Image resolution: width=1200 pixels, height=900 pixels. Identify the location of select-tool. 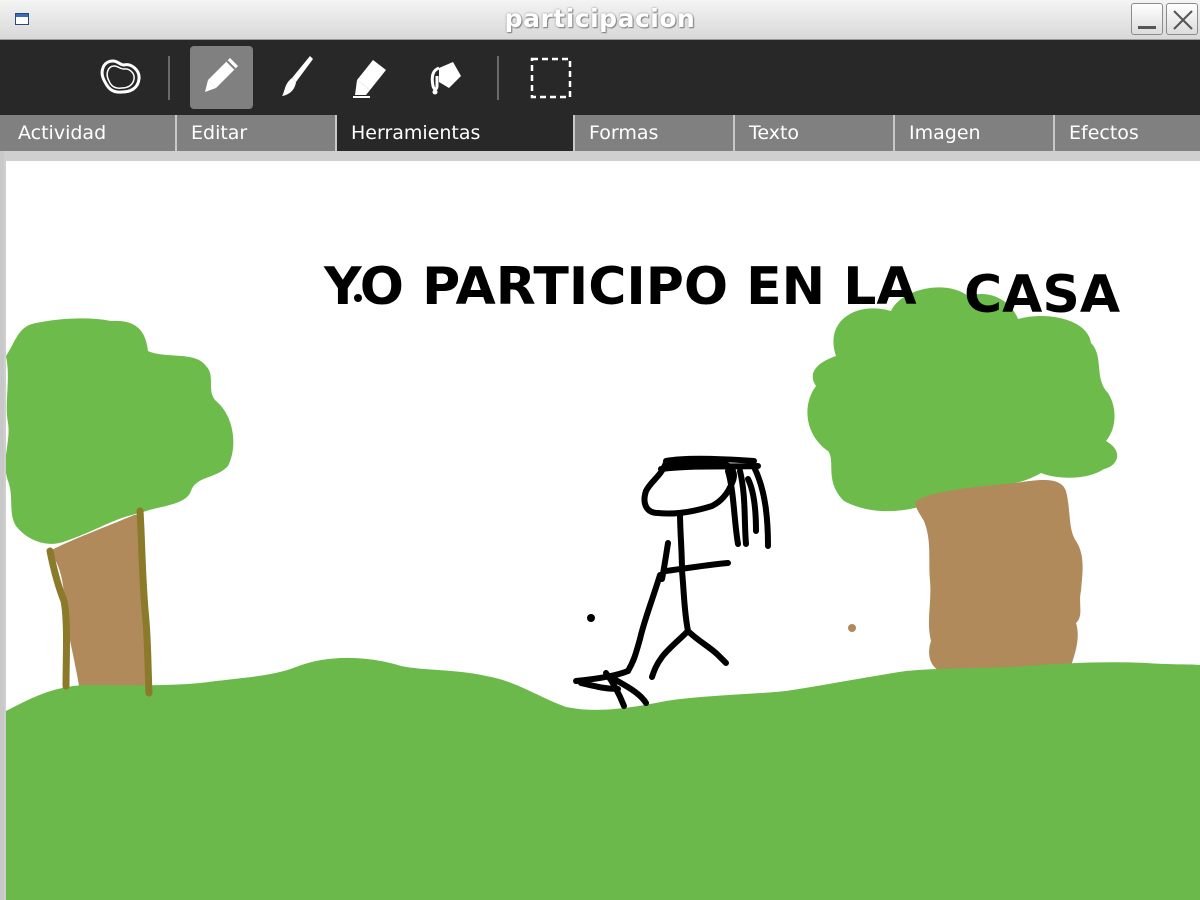
(551, 77).